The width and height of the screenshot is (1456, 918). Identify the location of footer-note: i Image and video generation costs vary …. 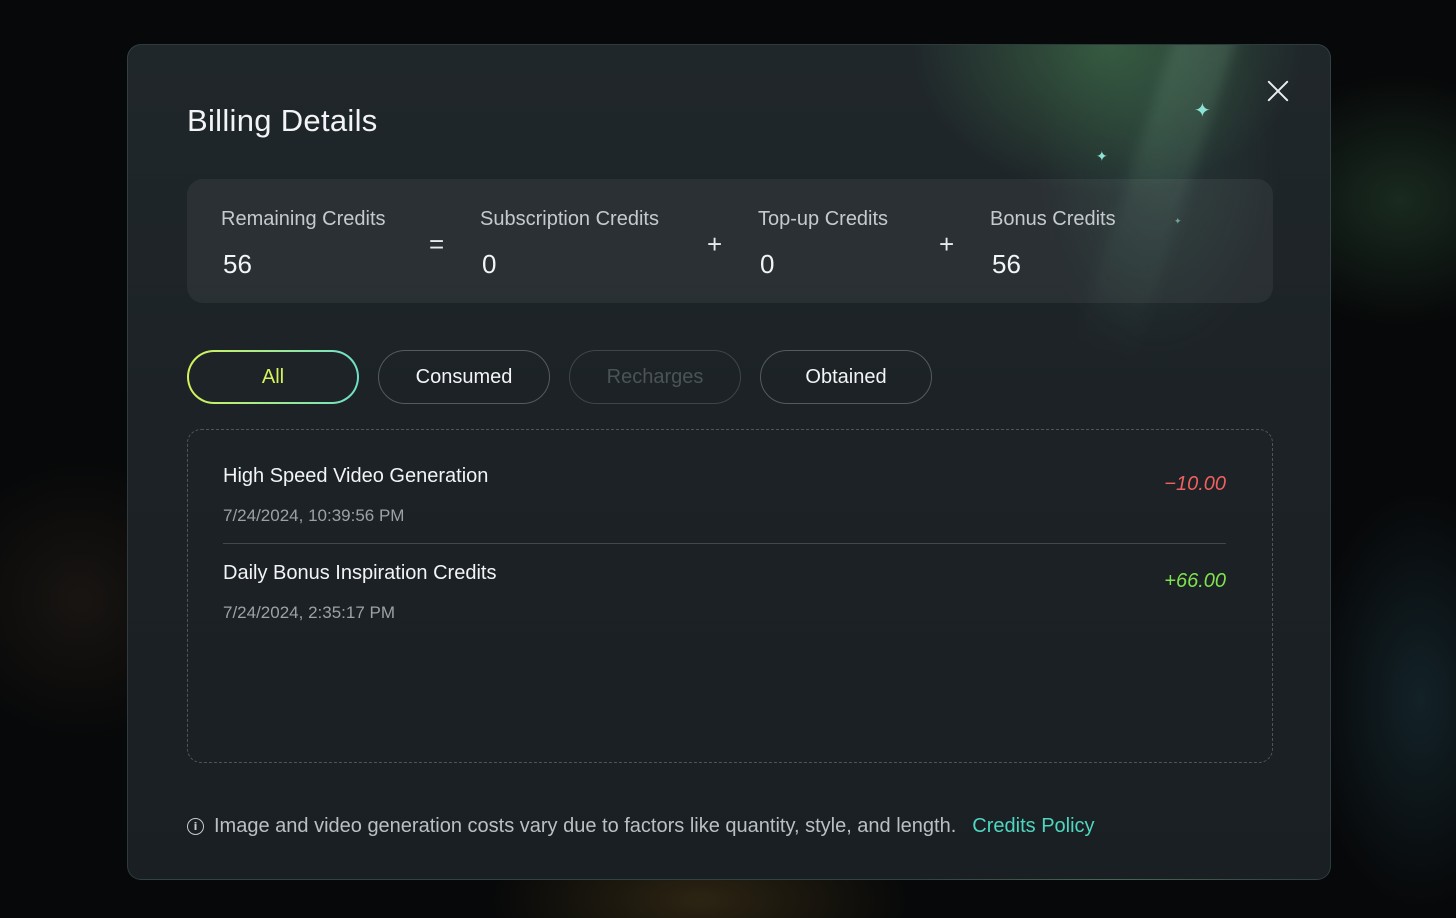
(641, 826).